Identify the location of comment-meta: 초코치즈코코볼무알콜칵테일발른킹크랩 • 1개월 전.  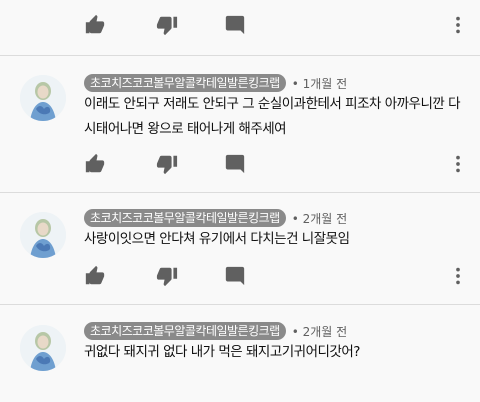
(215, 83).